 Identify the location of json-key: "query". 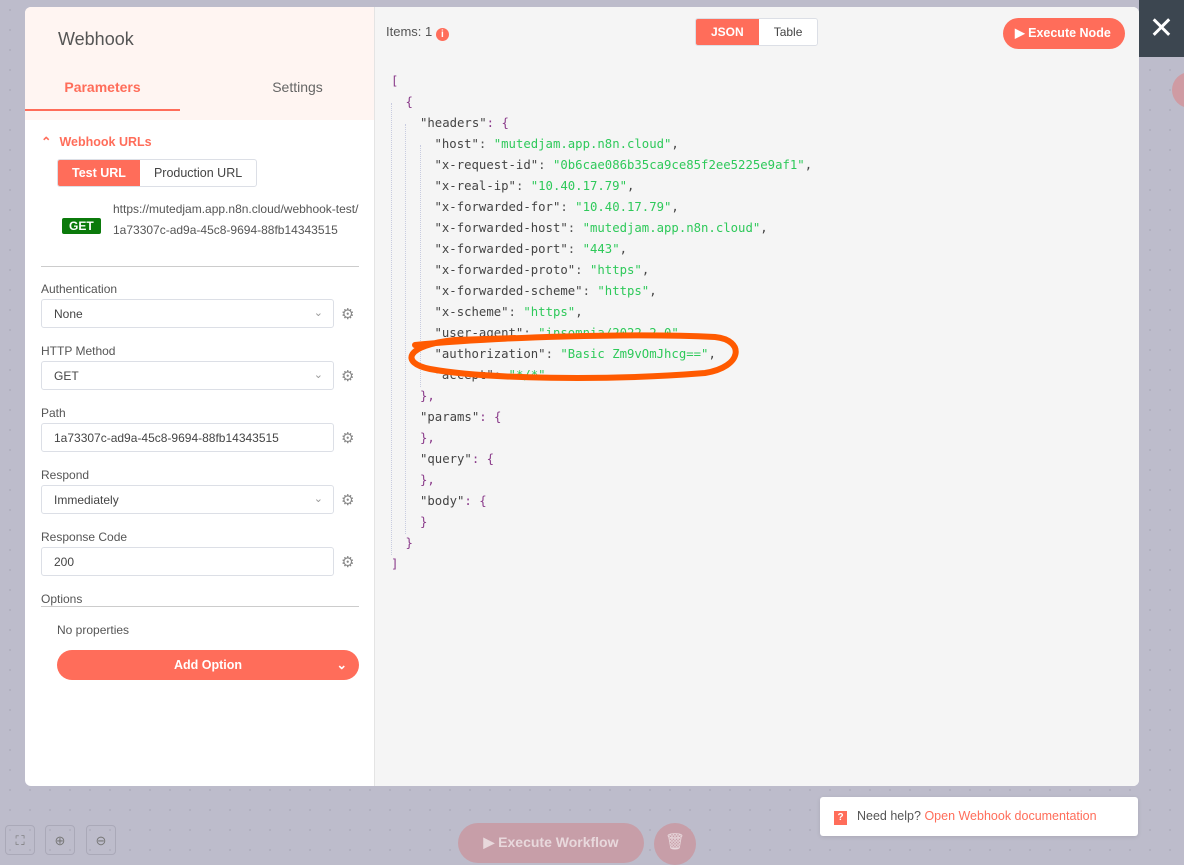
(446, 459).